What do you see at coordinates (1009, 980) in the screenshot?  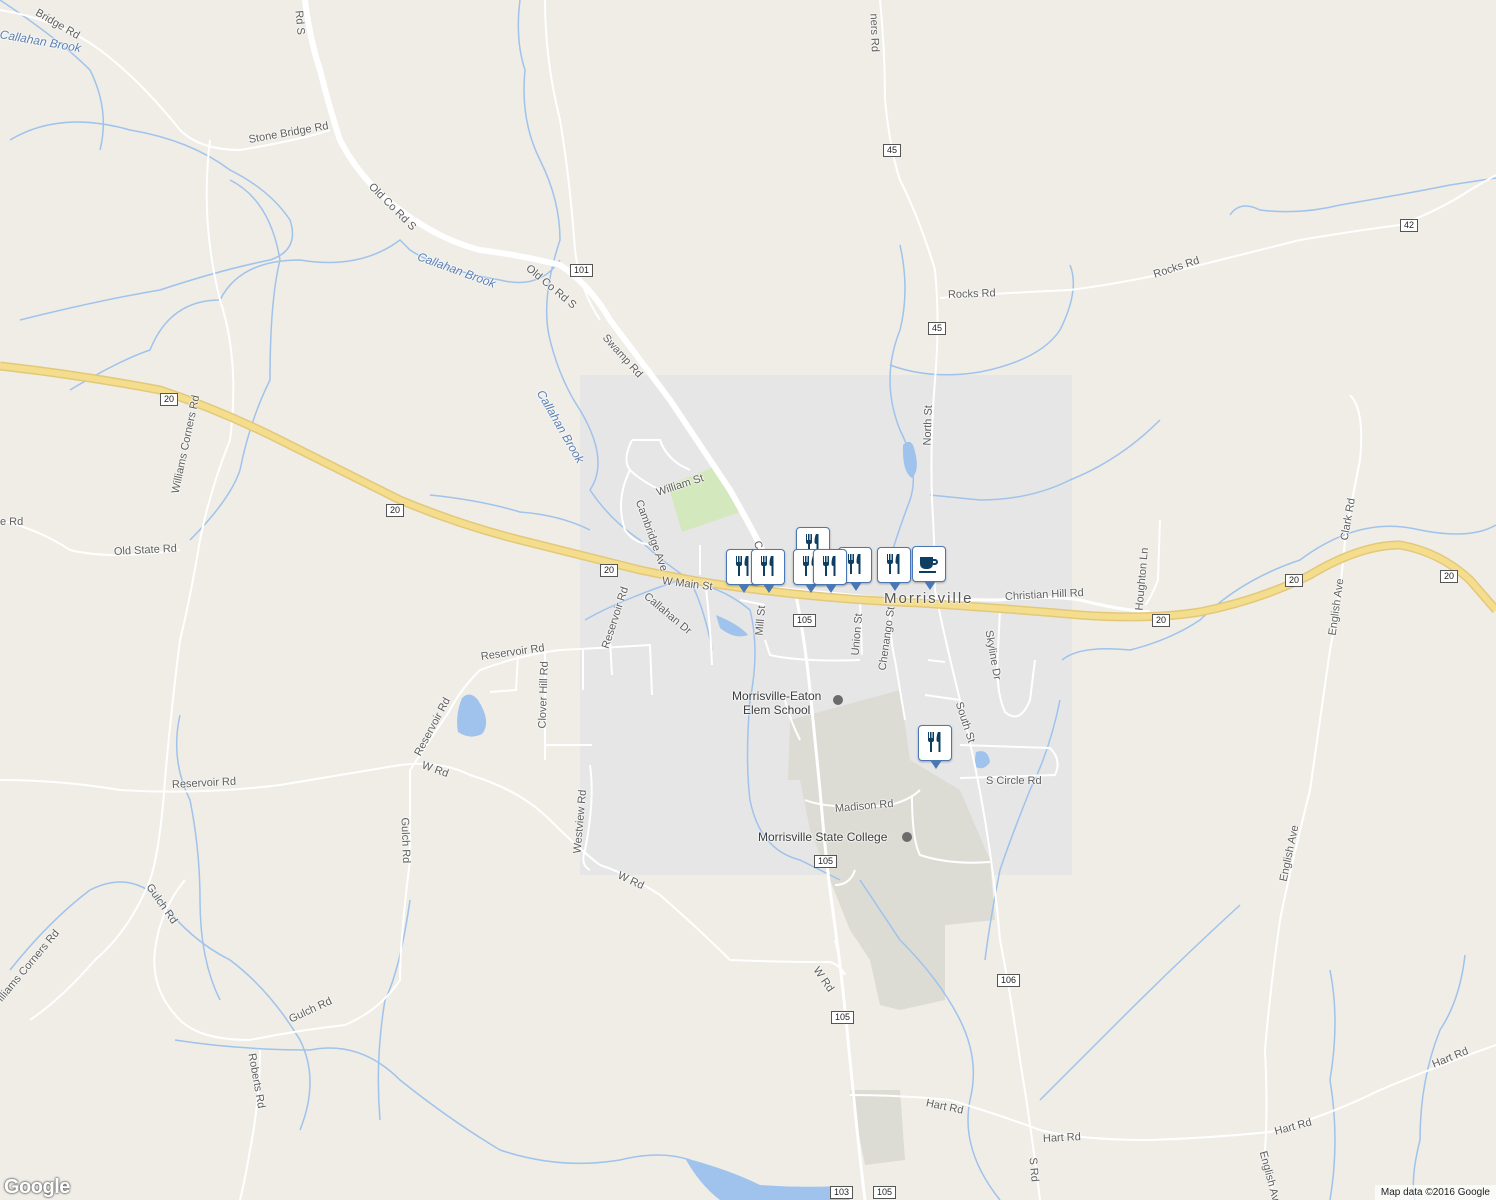 I see `state-route-shield: 106` at bounding box center [1009, 980].